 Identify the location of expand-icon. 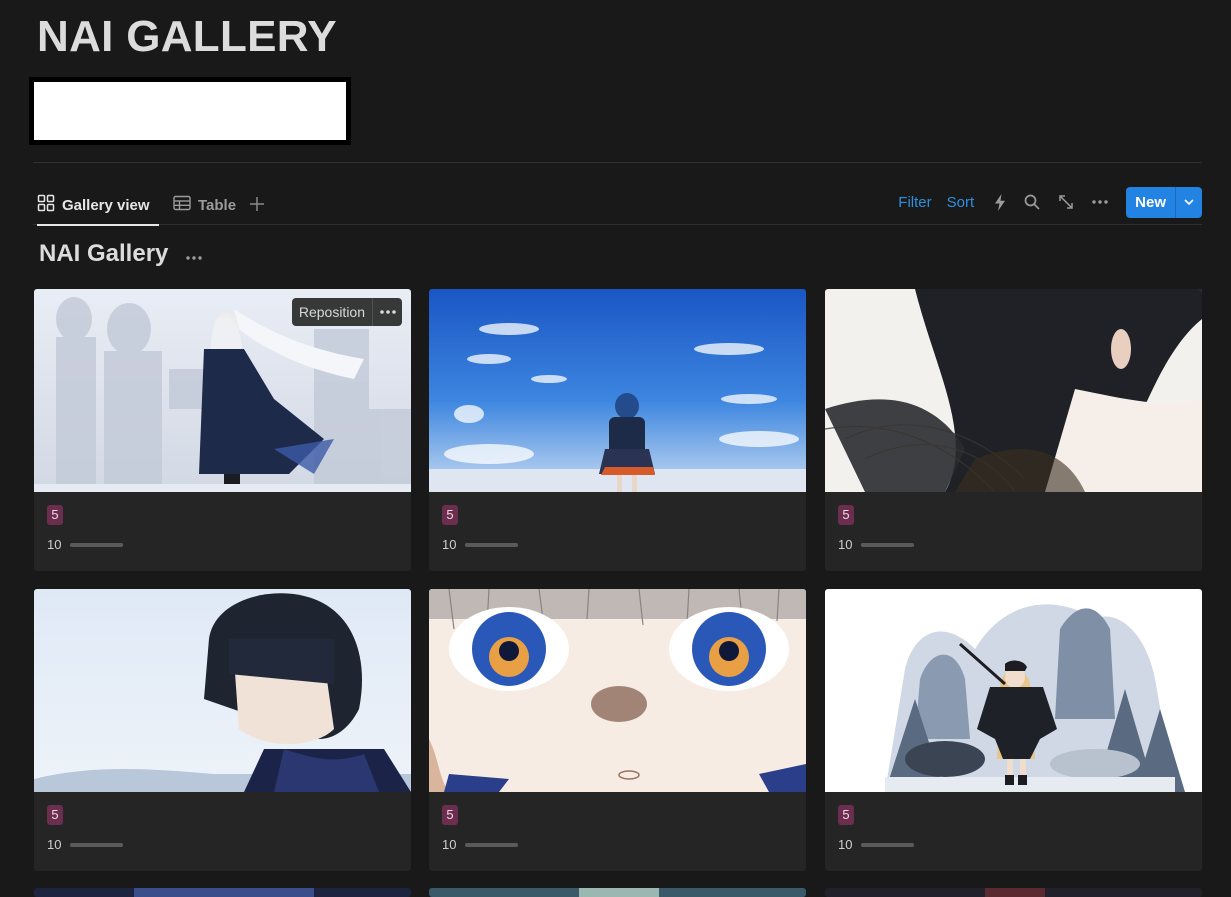
(1066, 202).